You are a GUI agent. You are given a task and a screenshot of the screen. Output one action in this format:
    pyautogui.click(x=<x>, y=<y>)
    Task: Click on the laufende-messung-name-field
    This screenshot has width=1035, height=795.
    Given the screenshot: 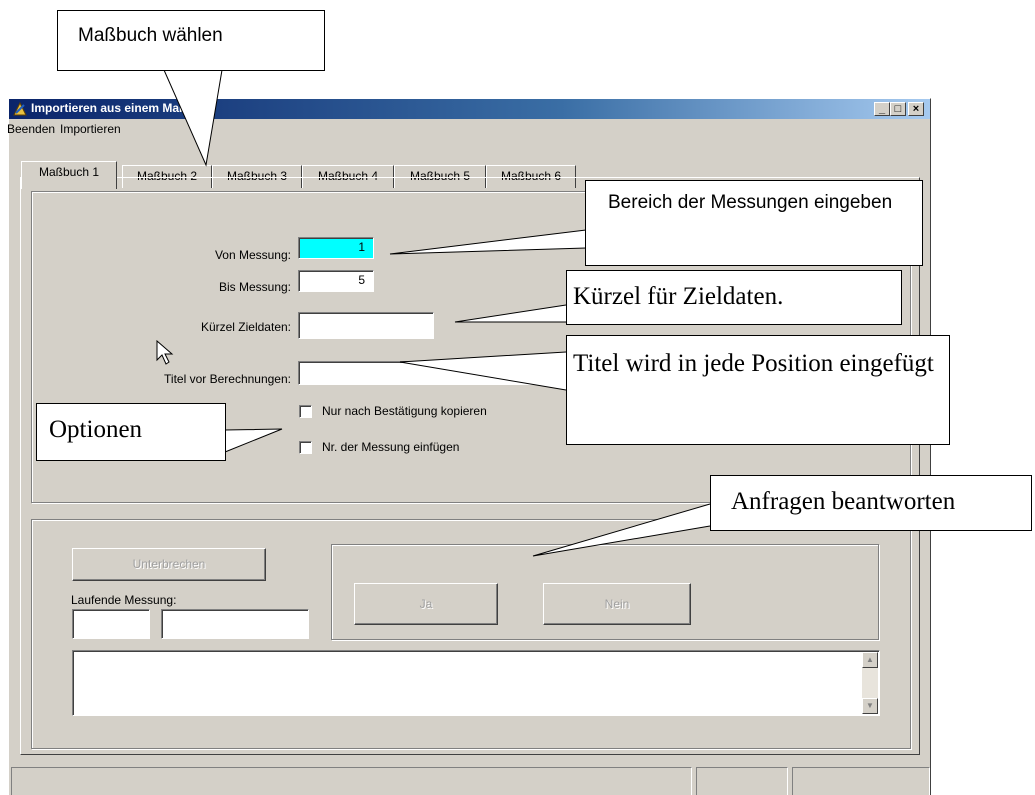 What is the action you would take?
    pyautogui.click(x=235, y=624)
    